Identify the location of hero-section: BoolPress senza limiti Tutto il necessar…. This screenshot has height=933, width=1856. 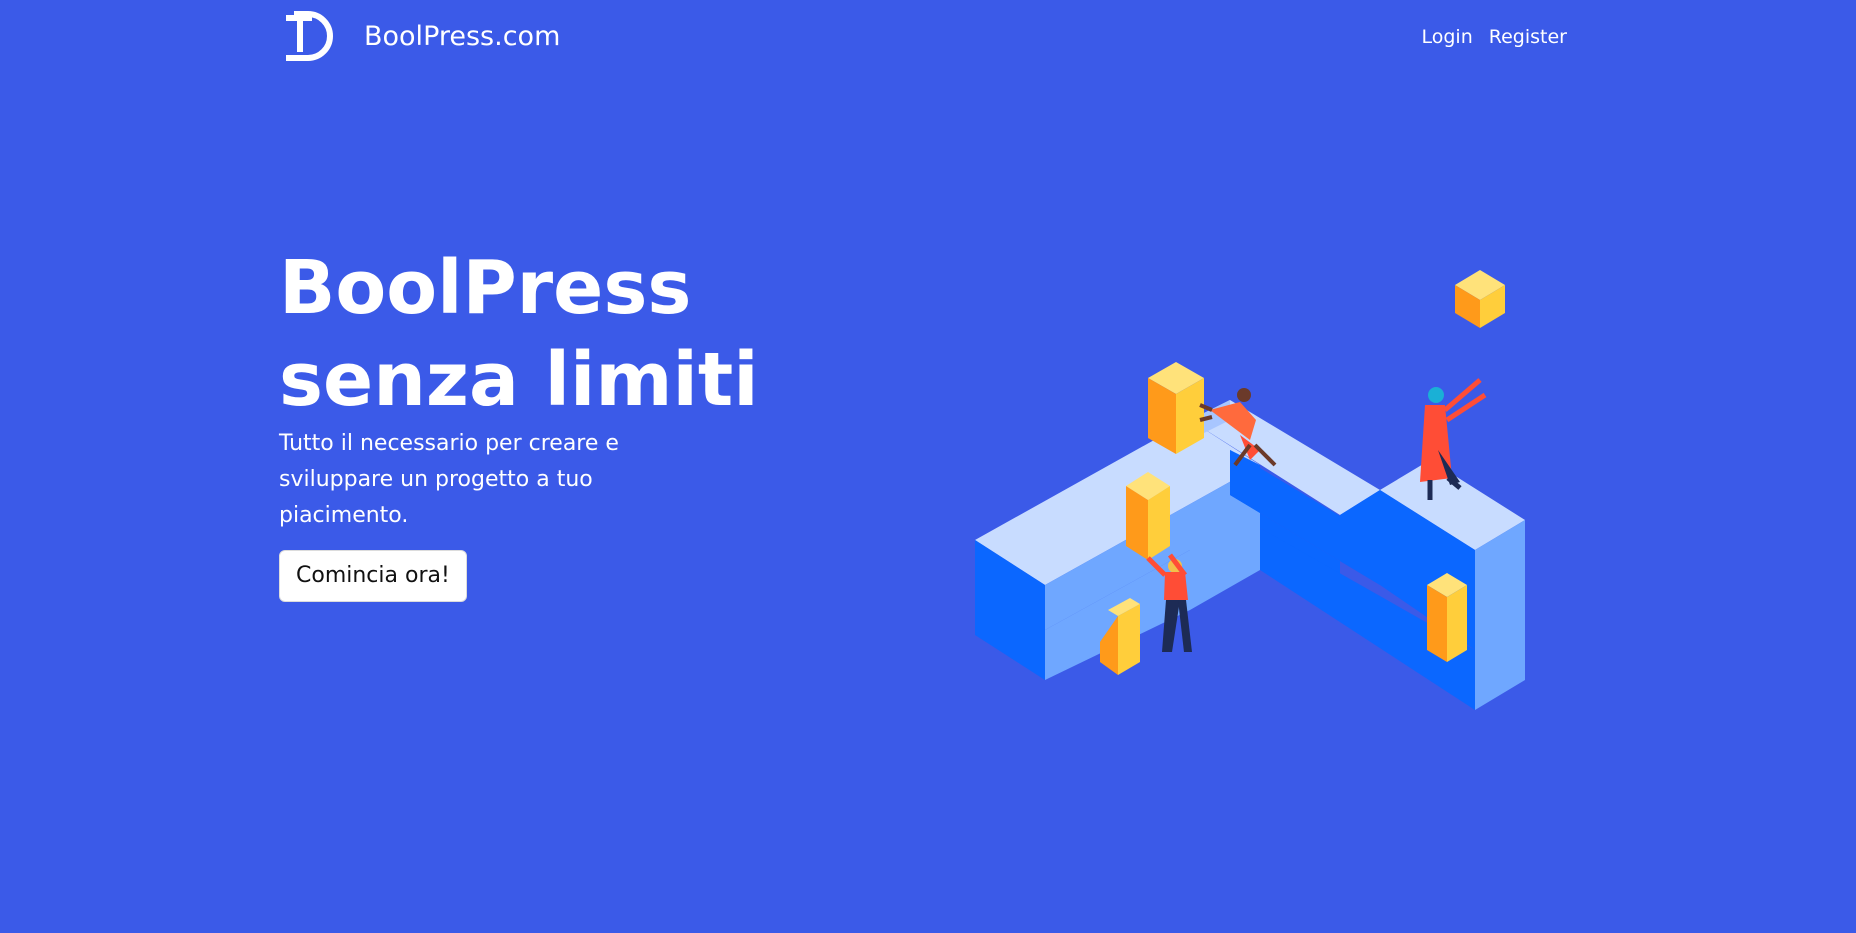
(609, 422).